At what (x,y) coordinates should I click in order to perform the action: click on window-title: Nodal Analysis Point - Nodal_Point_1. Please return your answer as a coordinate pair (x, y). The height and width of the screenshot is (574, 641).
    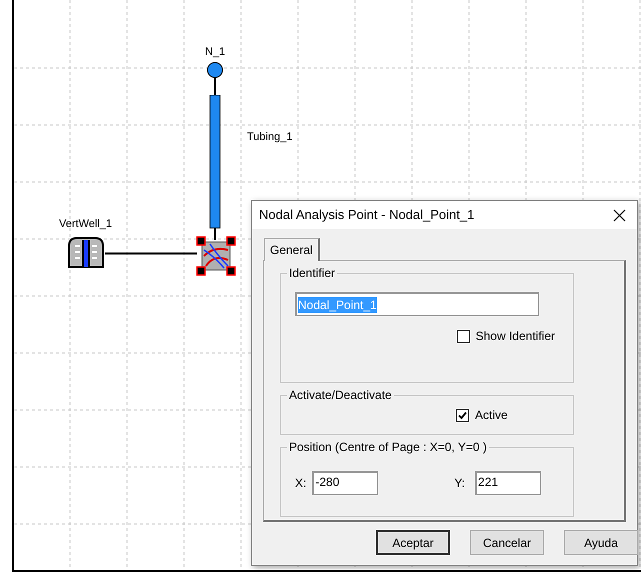
    Looking at the image, I should click on (366, 215).